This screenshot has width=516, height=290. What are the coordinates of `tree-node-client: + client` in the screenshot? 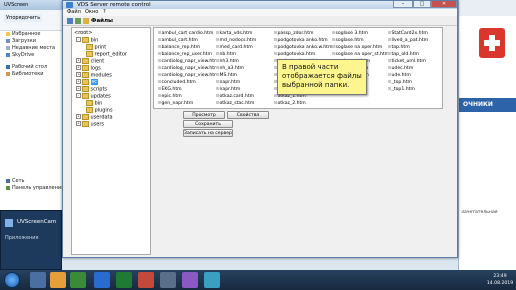 It's located at (90, 61).